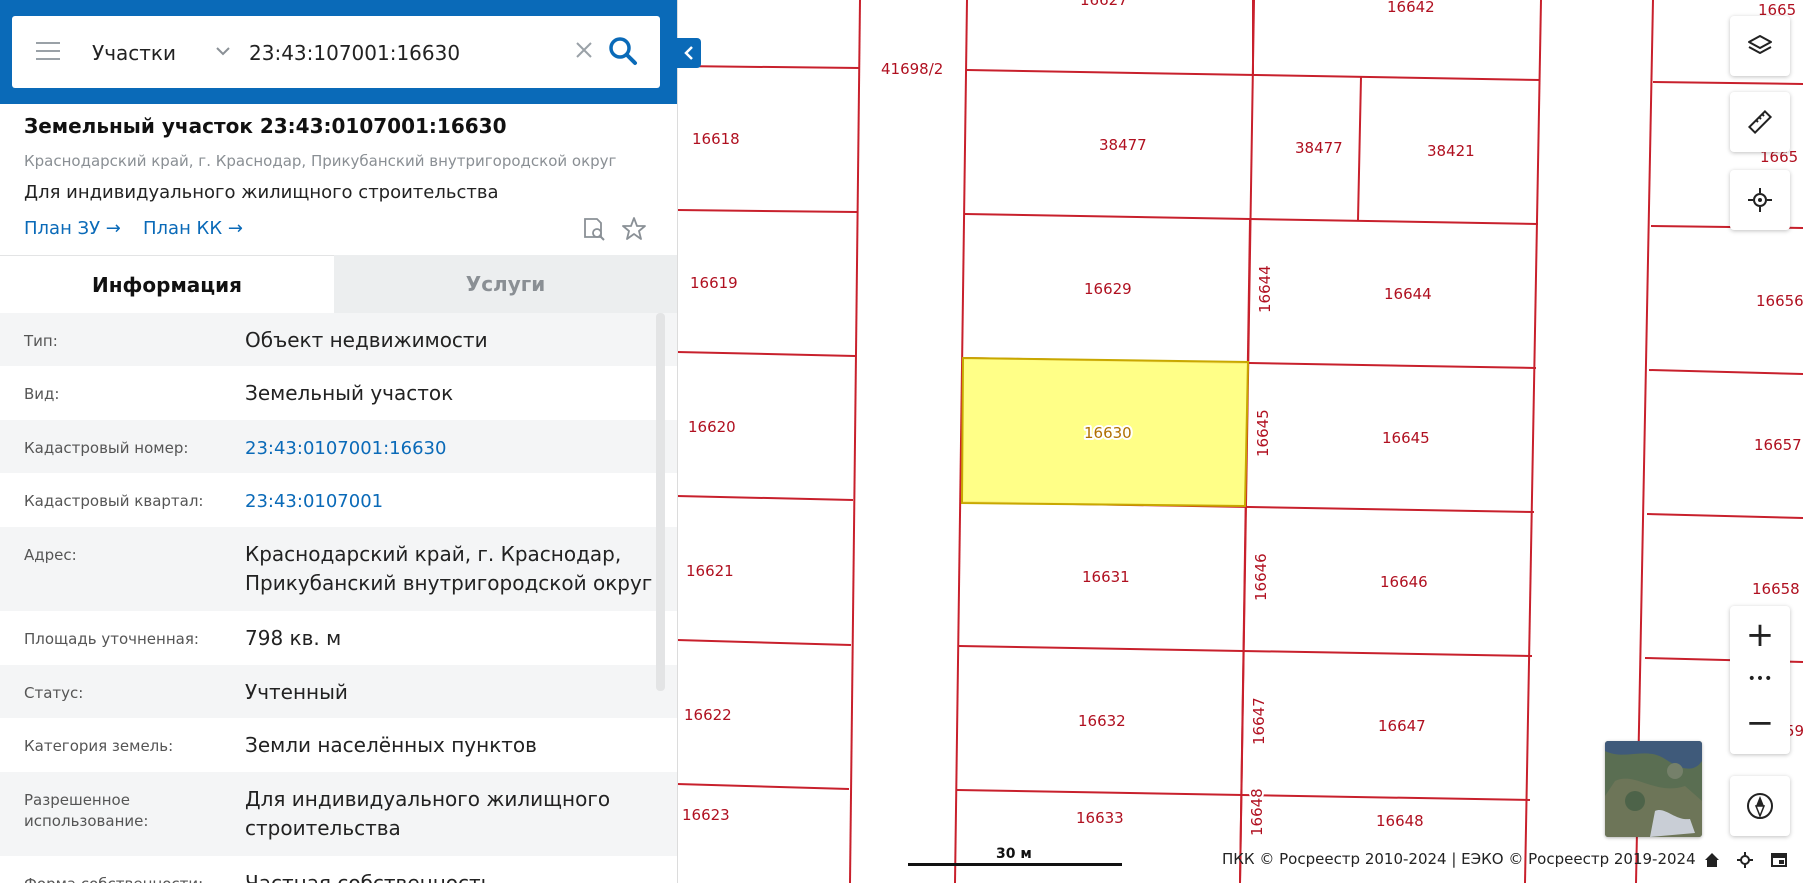 The height and width of the screenshot is (883, 1803). What do you see at coordinates (1015, 864) in the screenshot?
I see `scale-bar` at bounding box center [1015, 864].